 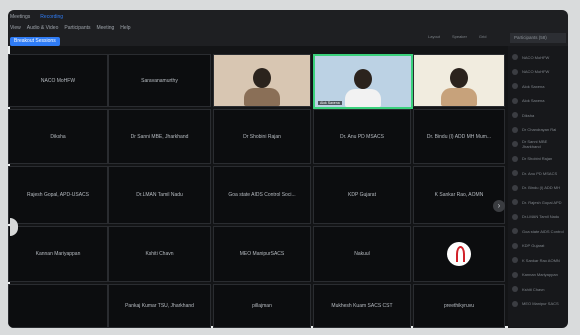 I want to click on participant-tile: Mukhesh Kuam SACS CST, so click(x=362, y=306).